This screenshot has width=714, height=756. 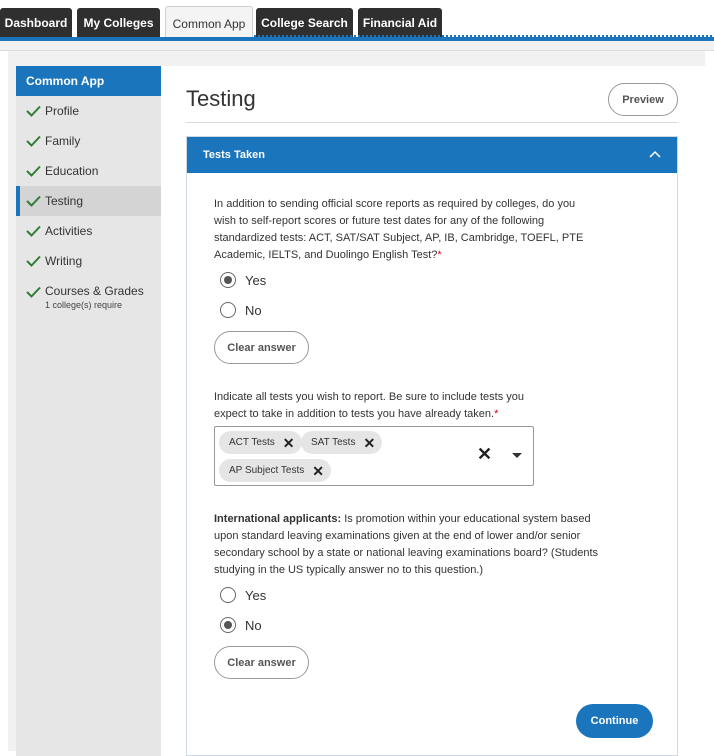 I want to click on chip-act-tests: ACT Tests ✕, so click(x=260, y=442).